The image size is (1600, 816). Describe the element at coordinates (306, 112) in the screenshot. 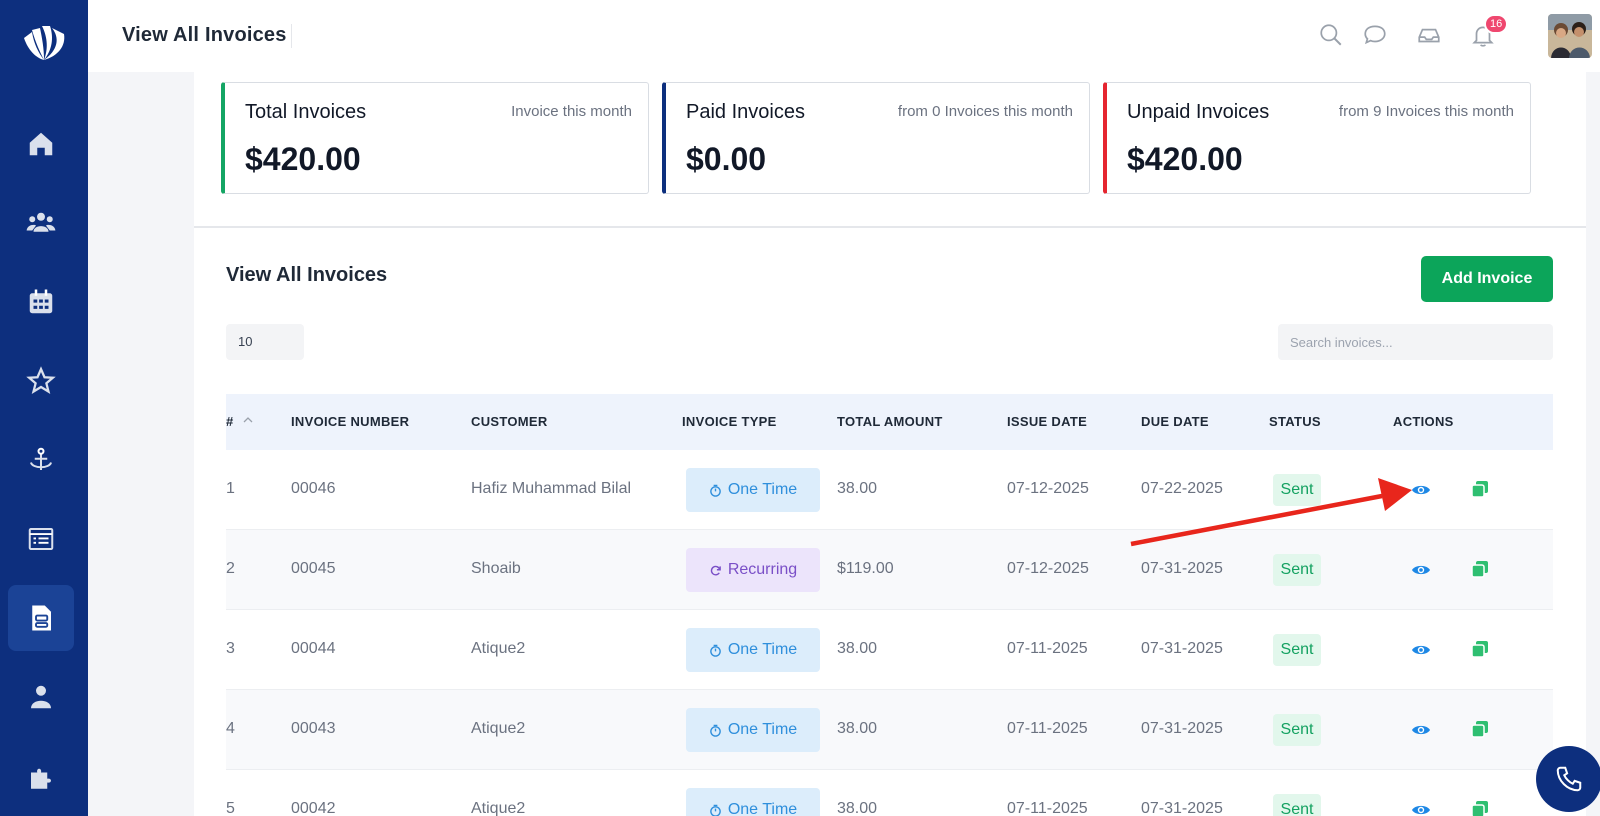

I see `card-title: Total Invoices` at that location.